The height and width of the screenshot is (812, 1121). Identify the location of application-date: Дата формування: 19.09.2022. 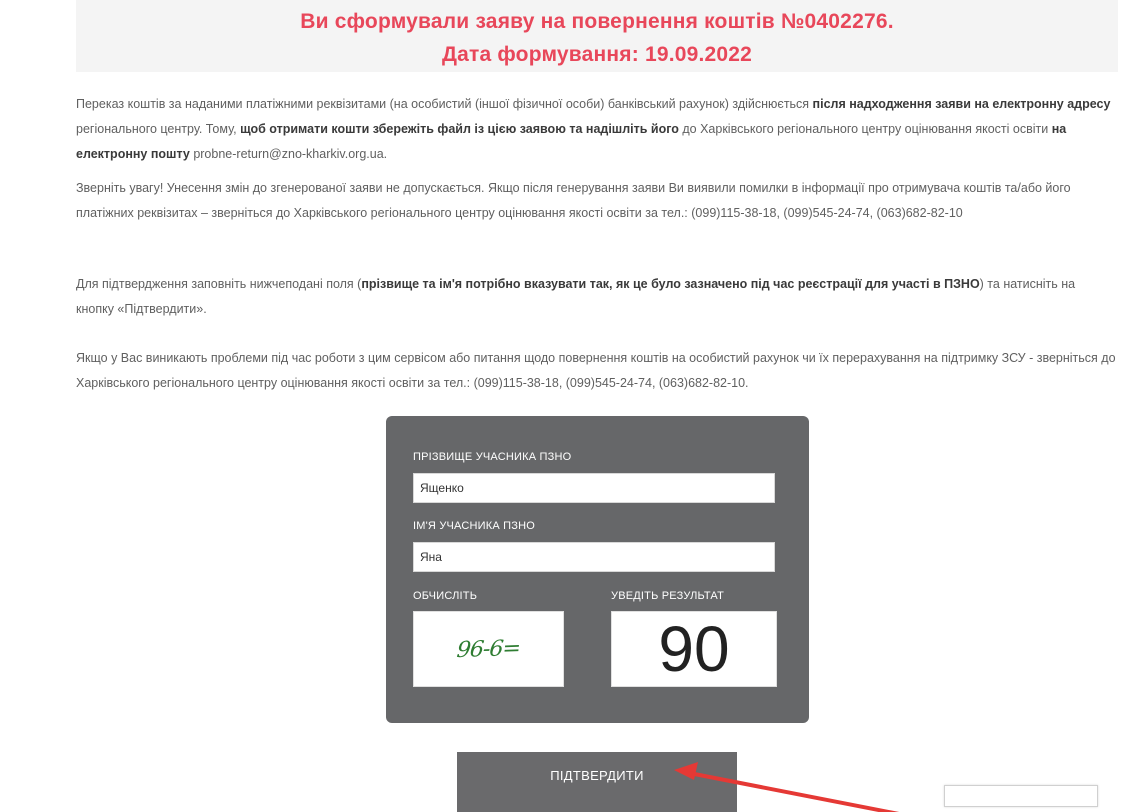
(597, 54).